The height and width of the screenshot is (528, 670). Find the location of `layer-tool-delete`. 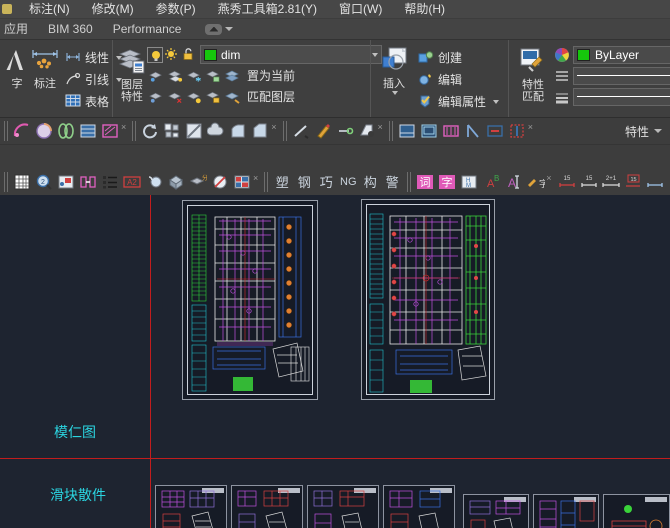

layer-tool-delete is located at coordinates (175, 96).